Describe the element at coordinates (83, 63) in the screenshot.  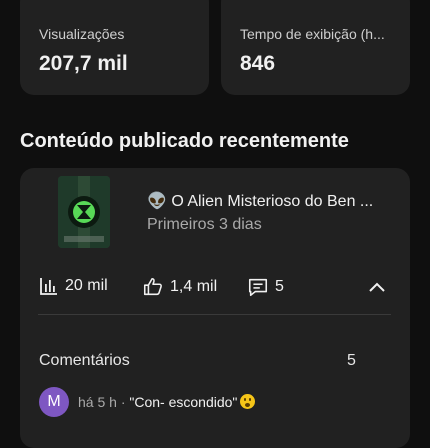
I see `views-stat-value: 207,7 mil` at that location.